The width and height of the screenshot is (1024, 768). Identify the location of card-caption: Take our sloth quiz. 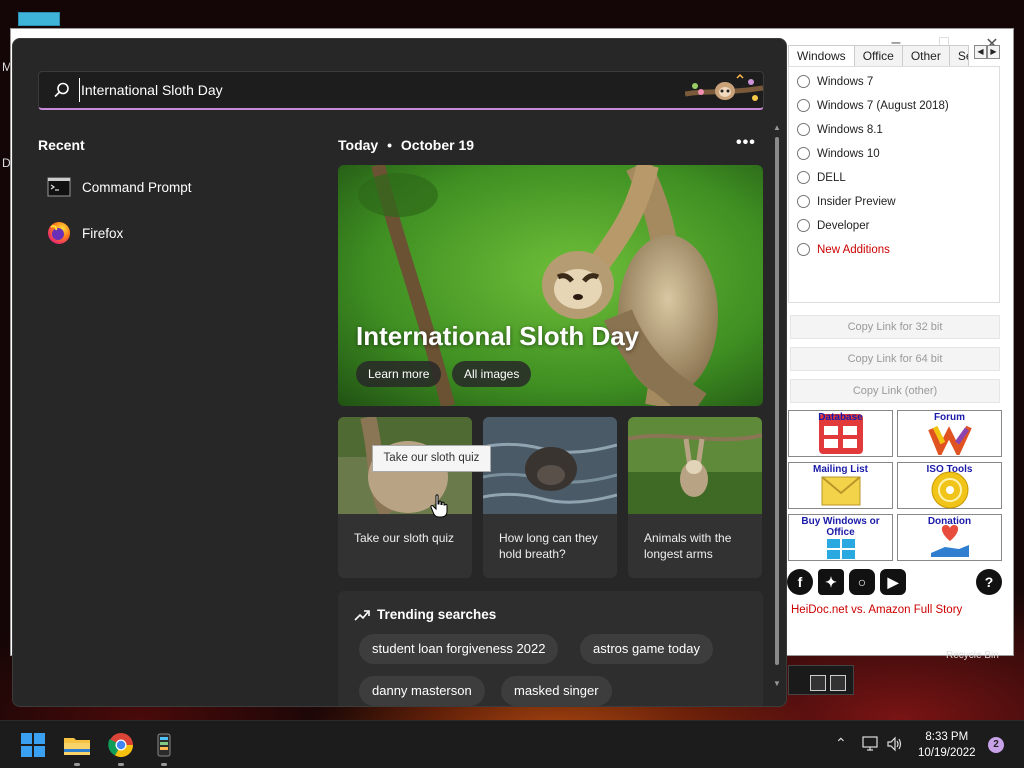
(404, 538).